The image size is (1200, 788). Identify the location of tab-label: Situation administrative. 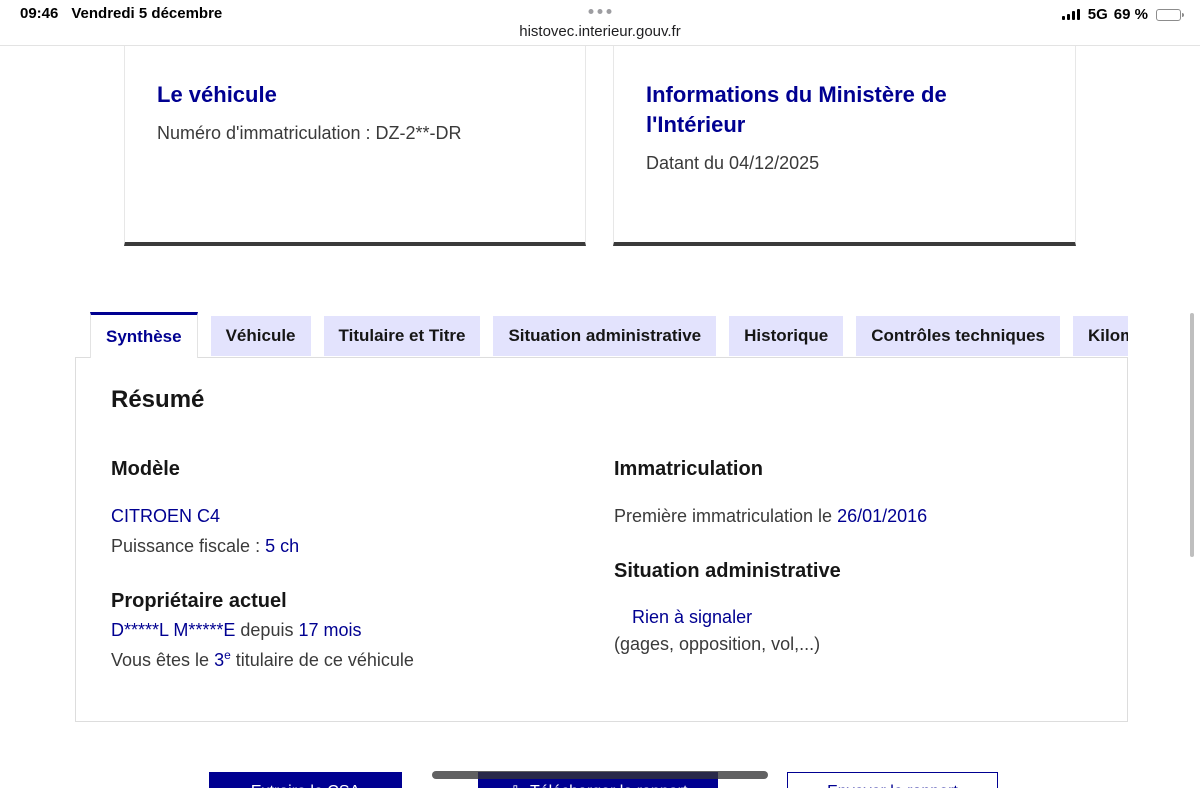
(605, 335).